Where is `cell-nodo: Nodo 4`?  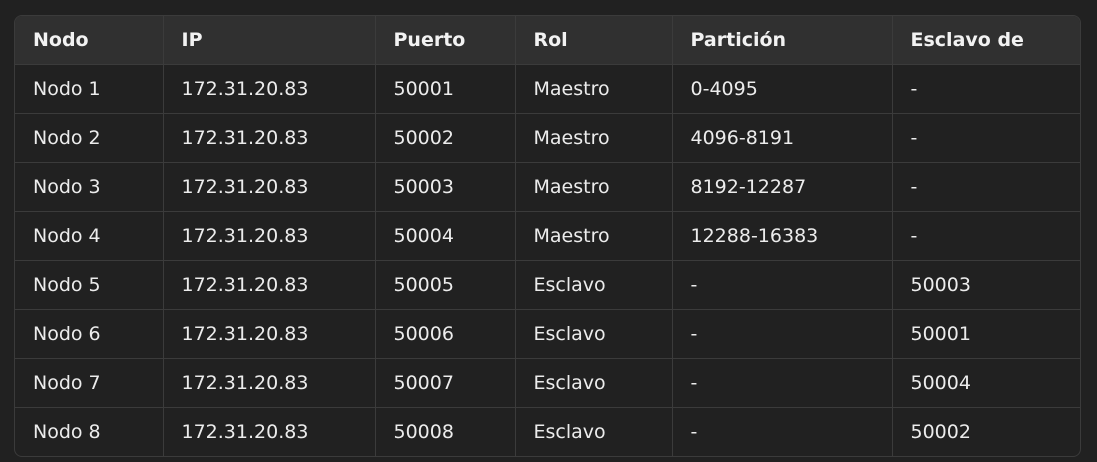
cell-nodo: Nodo 4 is located at coordinates (89, 236).